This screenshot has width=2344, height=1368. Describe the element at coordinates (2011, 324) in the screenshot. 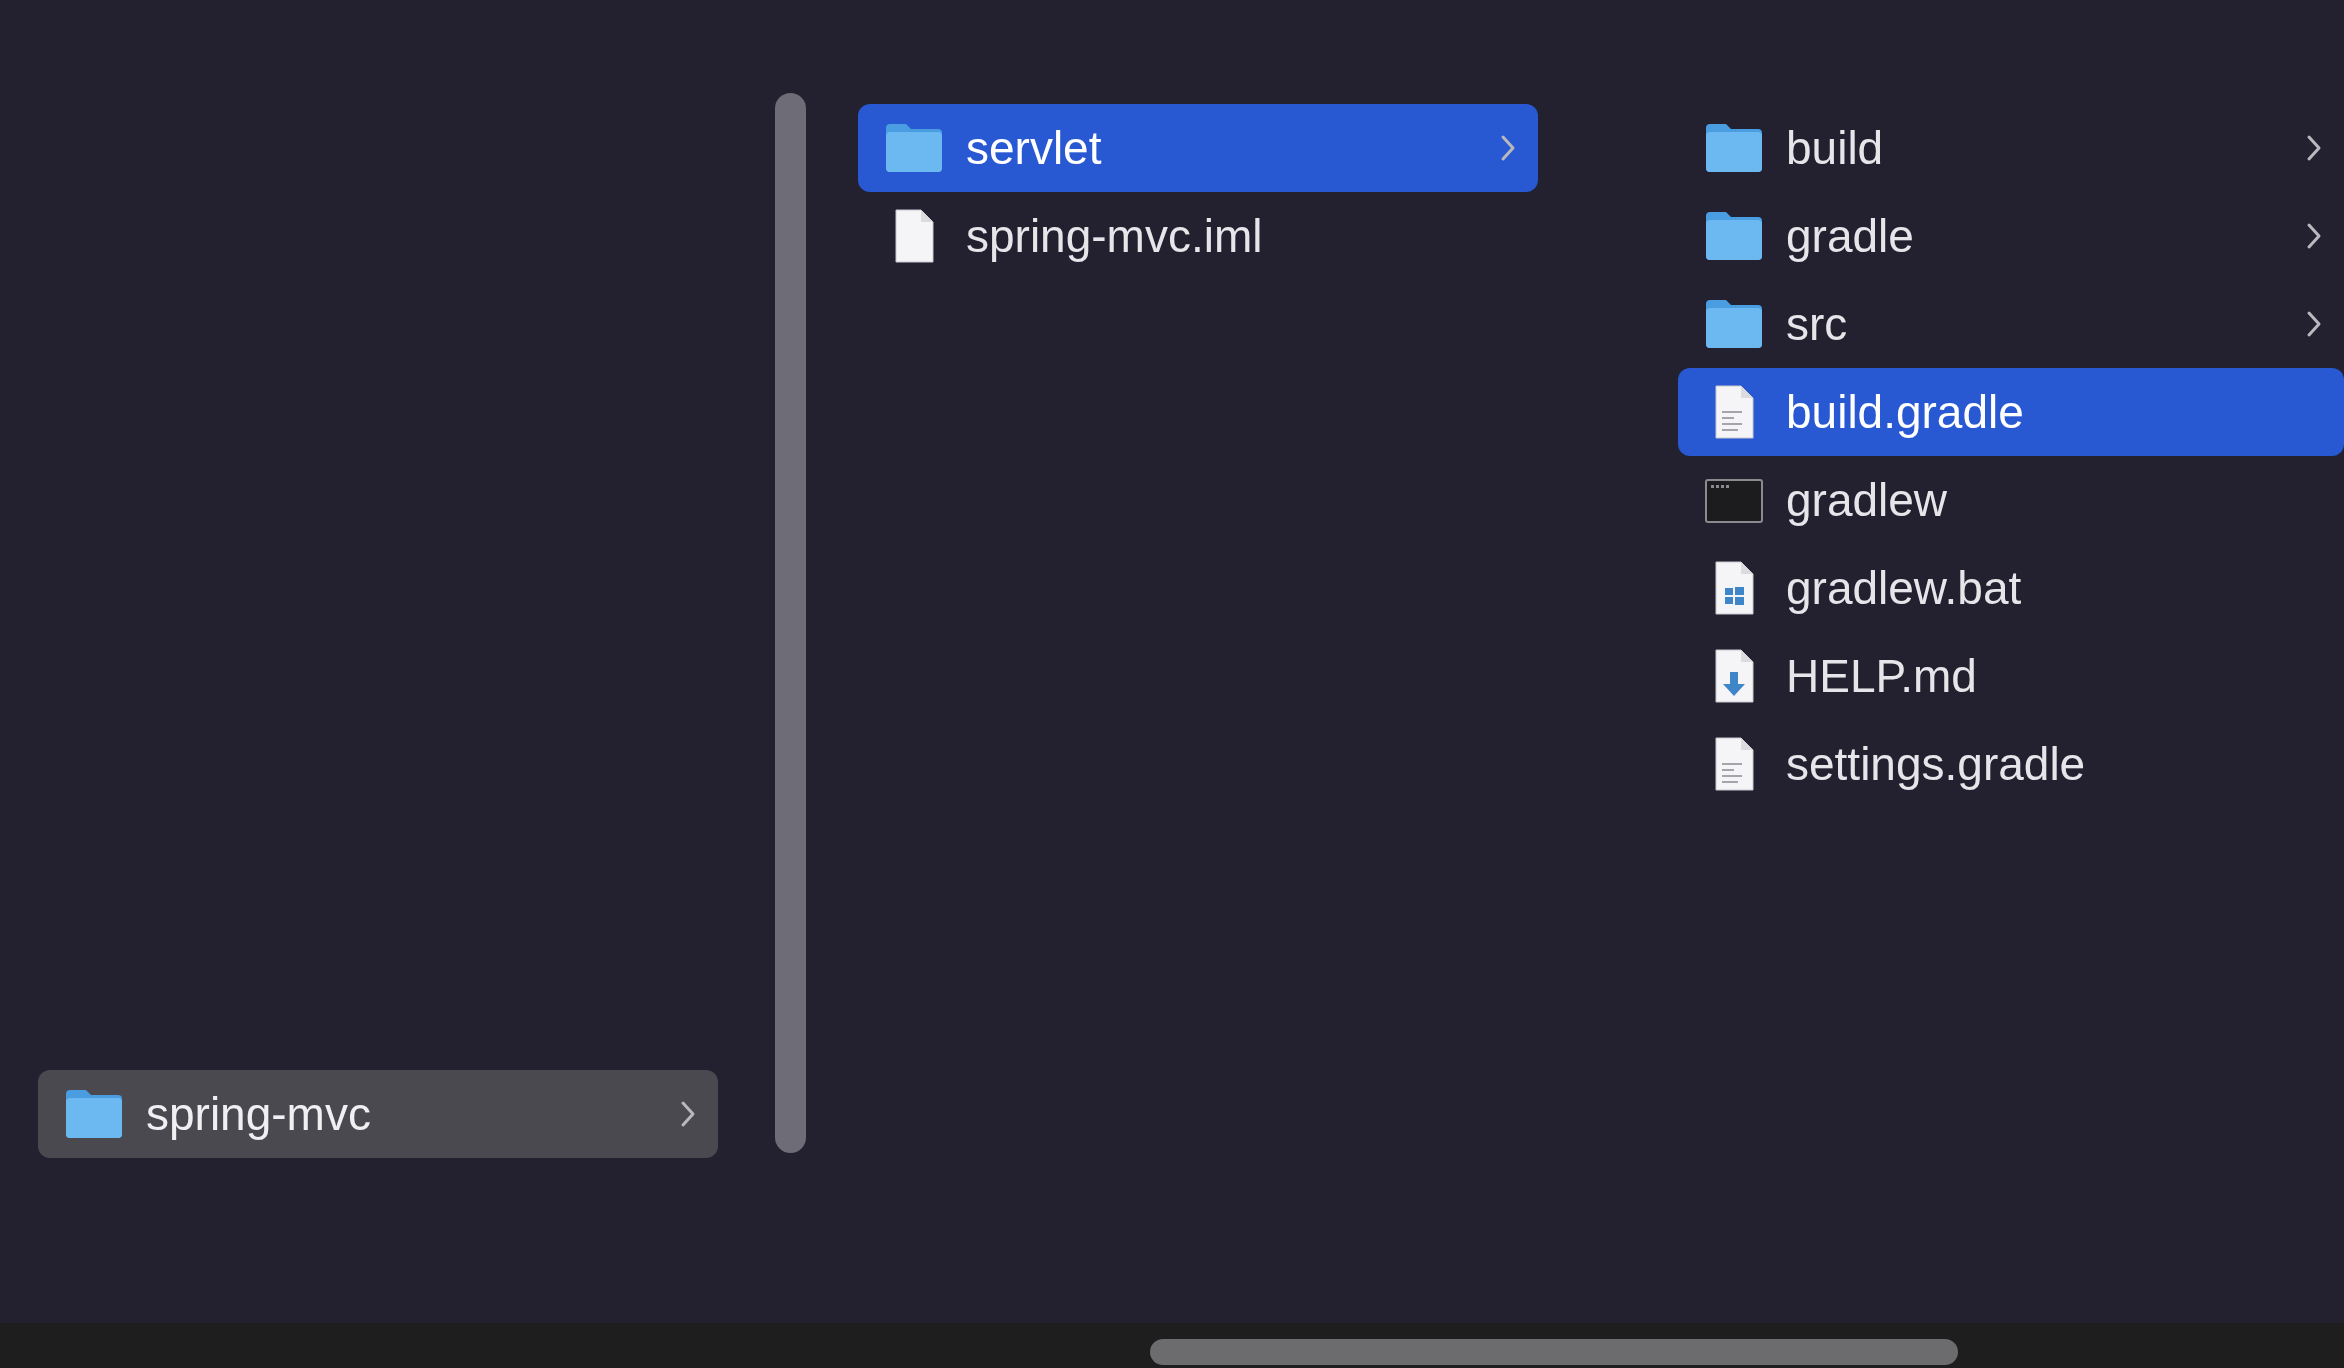

I see `list-item: src` at that location.